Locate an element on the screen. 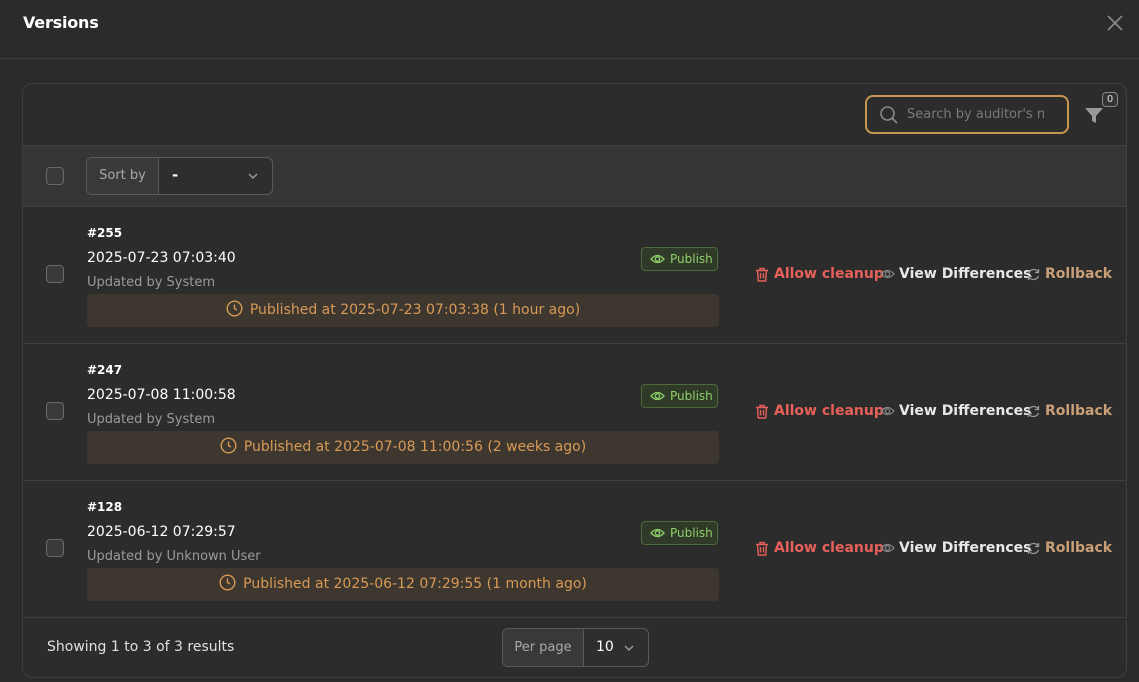  funnel-icon is located at coordinates (1094, 115).